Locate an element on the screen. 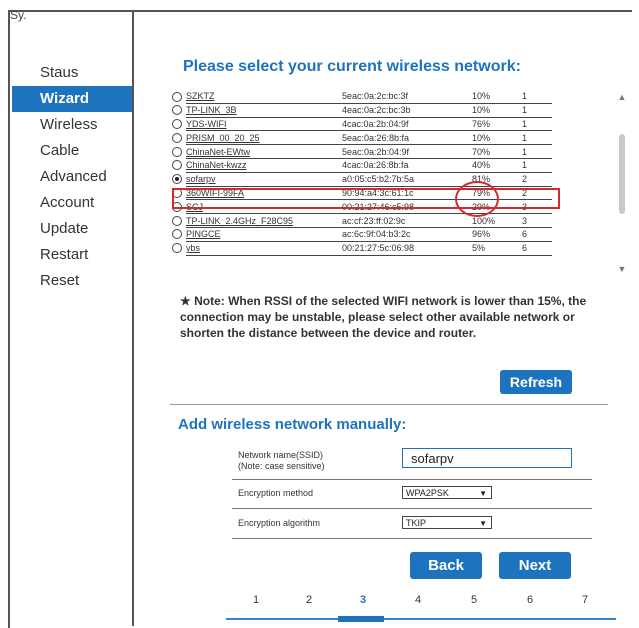  network-row: SZKTZ 5eac:0a:2c:bc:3f 10% 1 is located at coordinates (362, 97).